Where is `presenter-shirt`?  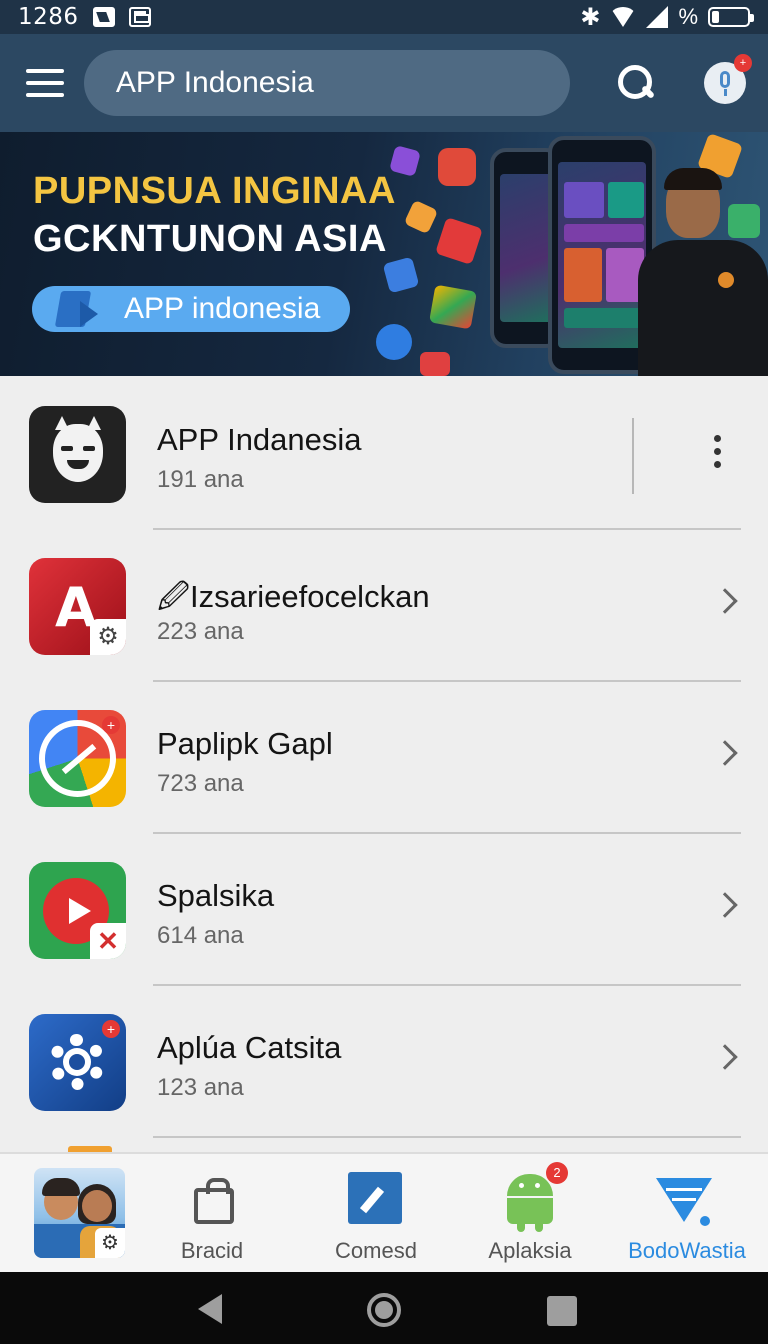
presenter-shirt is located at coordinates (703, 308).